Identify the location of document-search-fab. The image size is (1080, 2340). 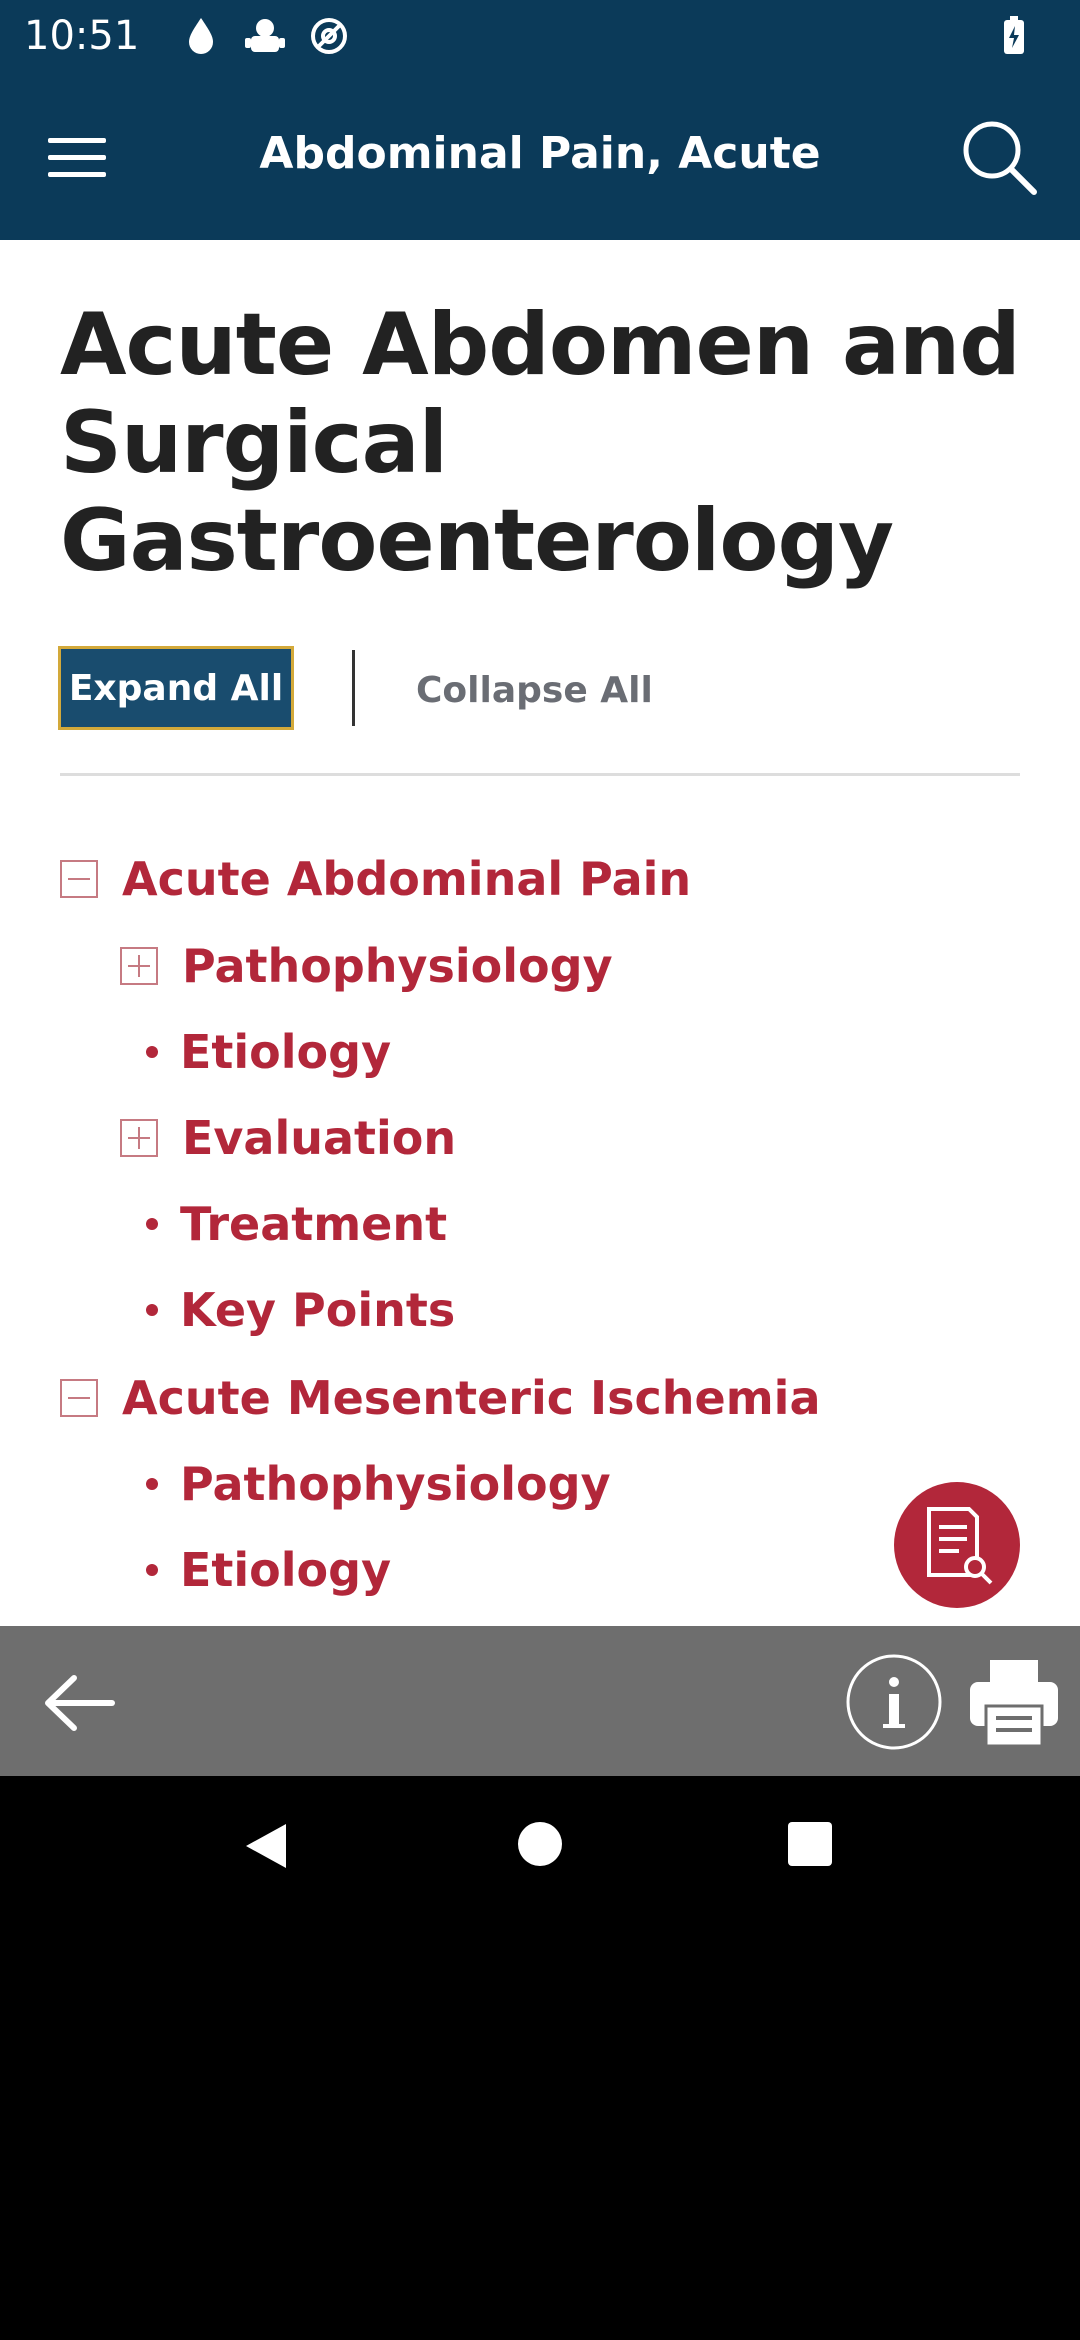
(957, 1545).